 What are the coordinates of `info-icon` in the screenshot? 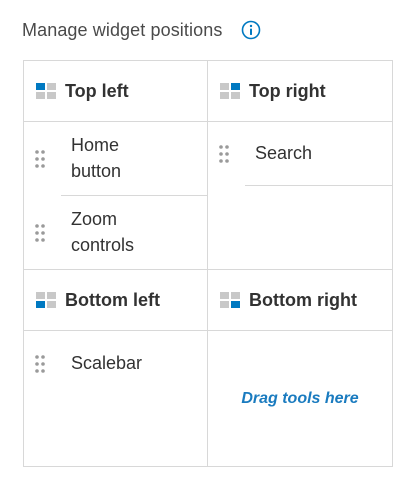 It's located at (251, 30).